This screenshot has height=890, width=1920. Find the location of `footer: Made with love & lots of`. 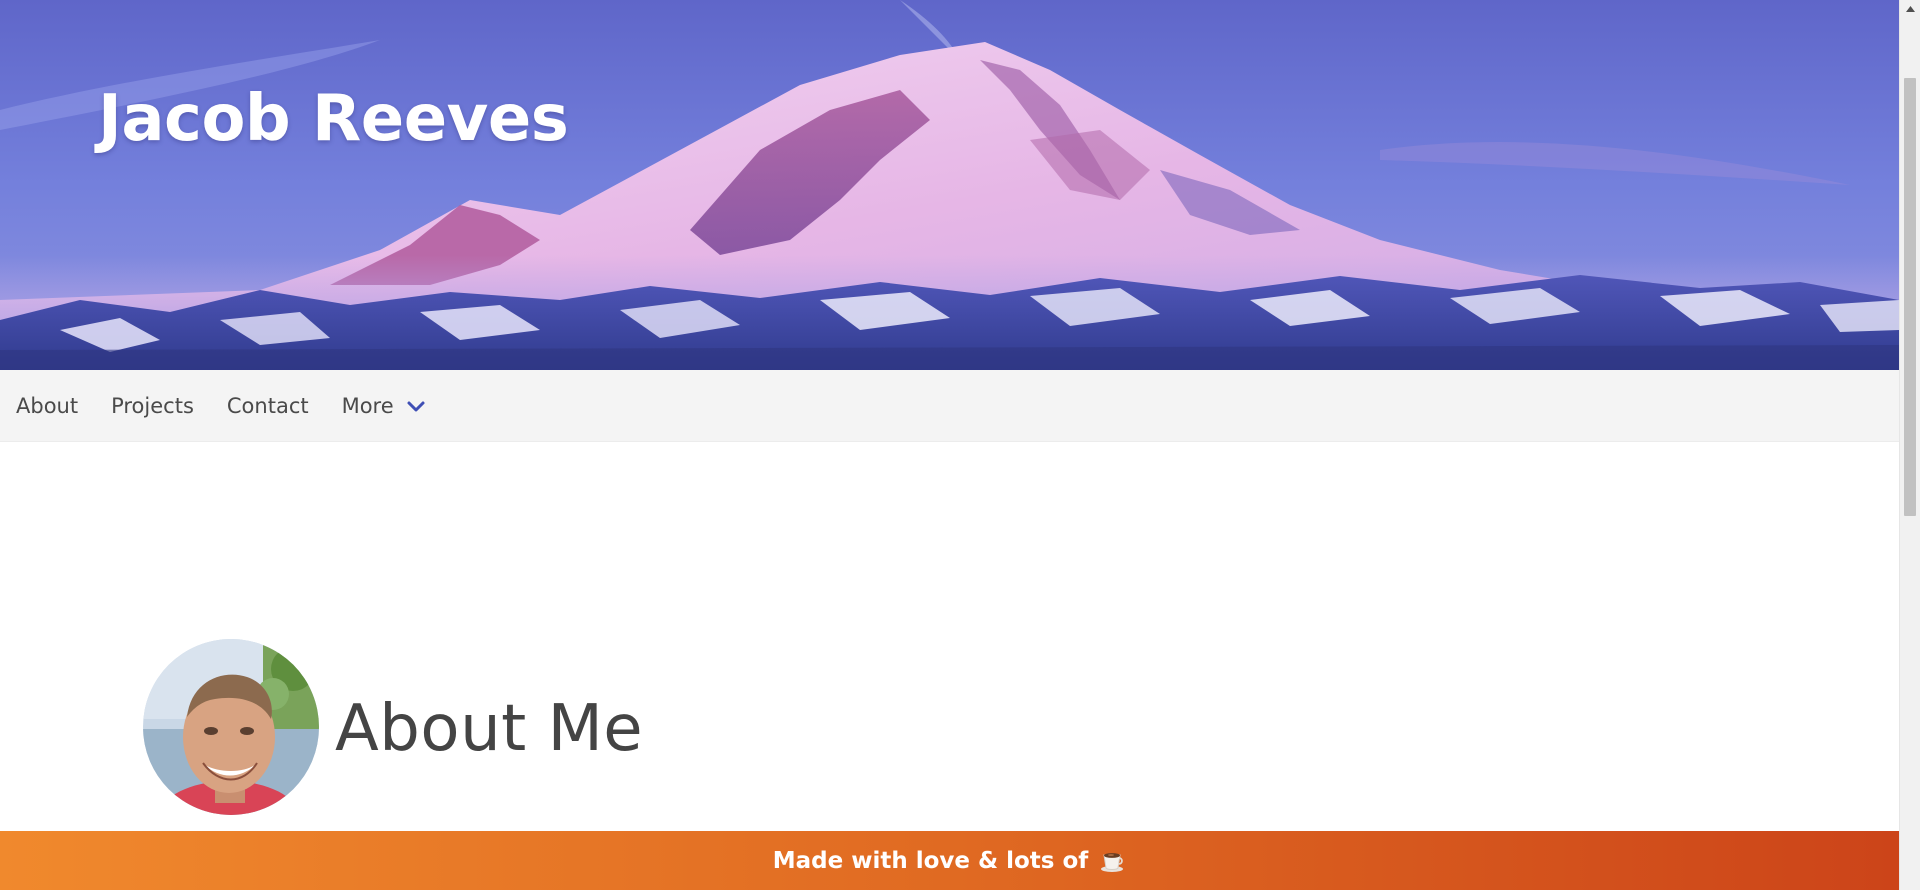

footer: Made with love & lots of is located at coordinates (949, 860).